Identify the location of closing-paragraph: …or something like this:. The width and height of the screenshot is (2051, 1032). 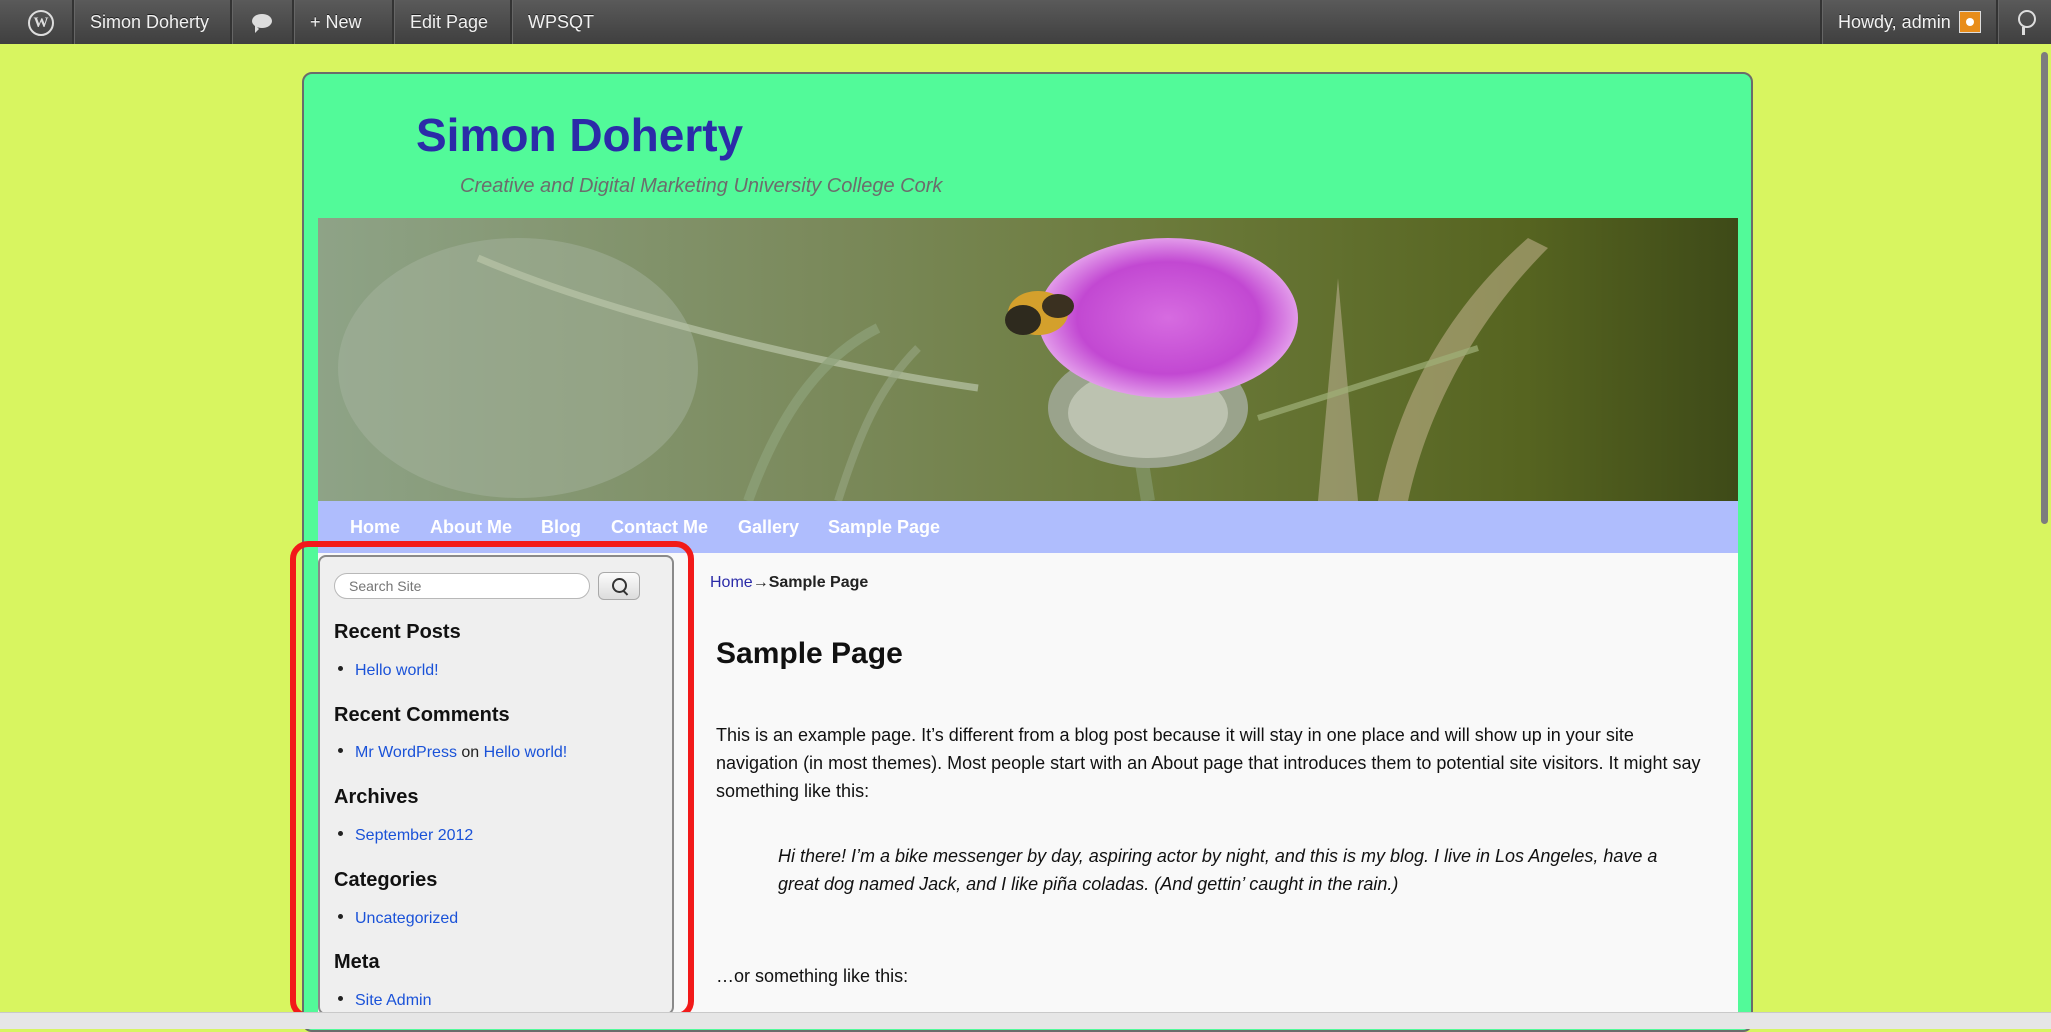
(812, 976).